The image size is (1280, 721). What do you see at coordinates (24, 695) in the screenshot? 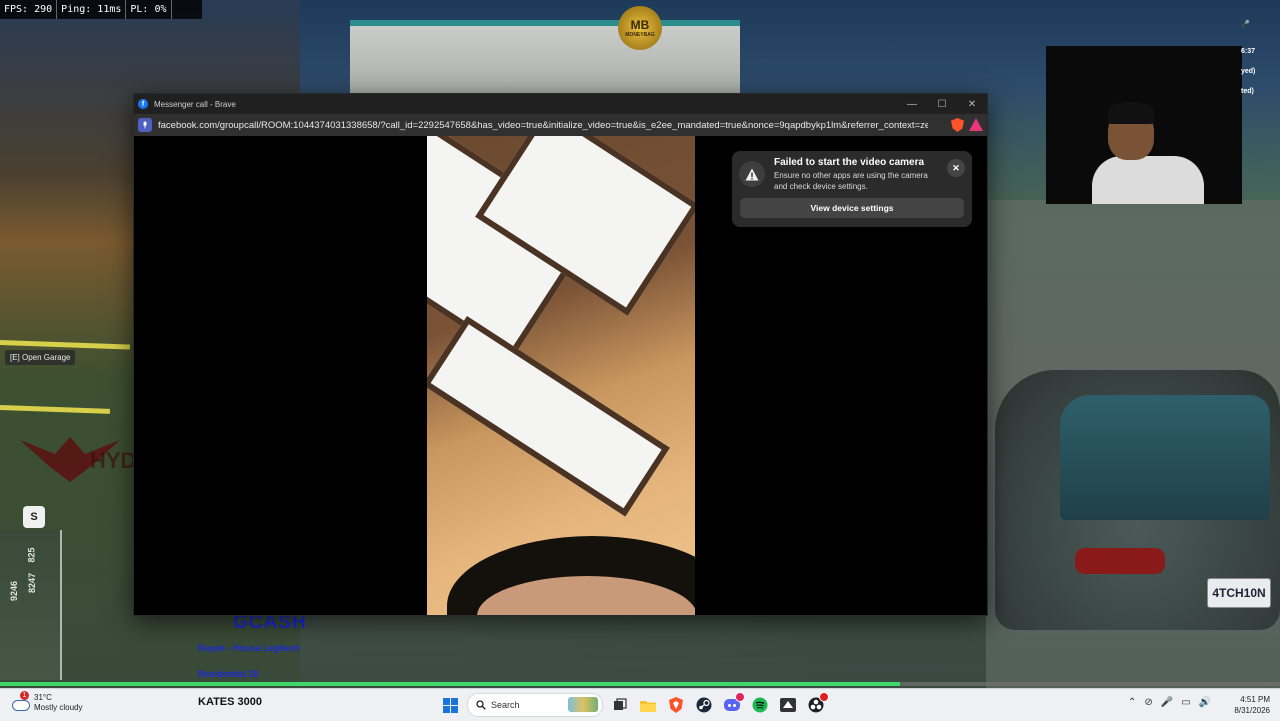
I see `weather-alert-badge: 1` at bounding box center [24, 695].